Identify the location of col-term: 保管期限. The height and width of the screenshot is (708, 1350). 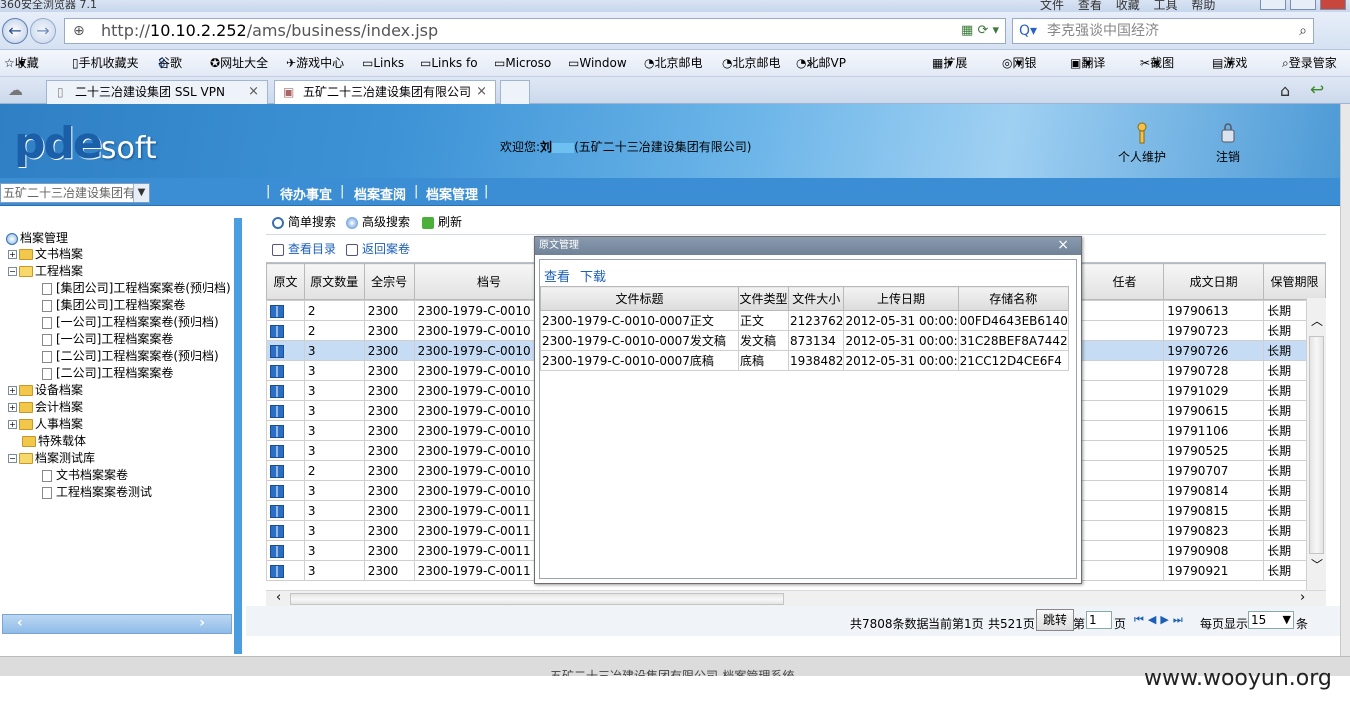
(1294, 281).